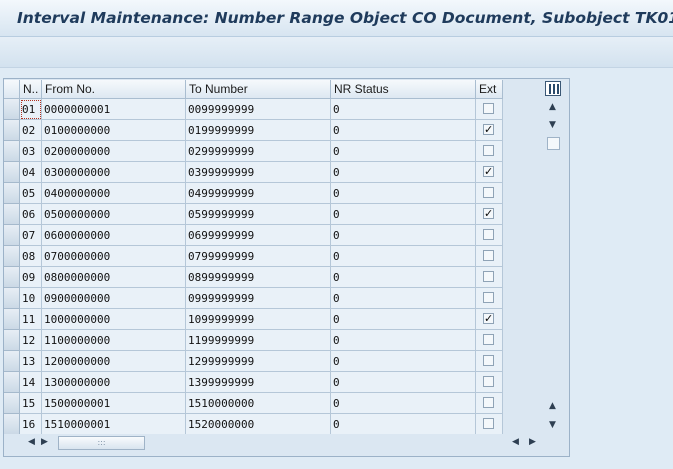 The height and width of the screenshot is (469, 673). Describe the element at coordinates (31, 89) in the screenshot. I see `column-header-n: N..` at that location.